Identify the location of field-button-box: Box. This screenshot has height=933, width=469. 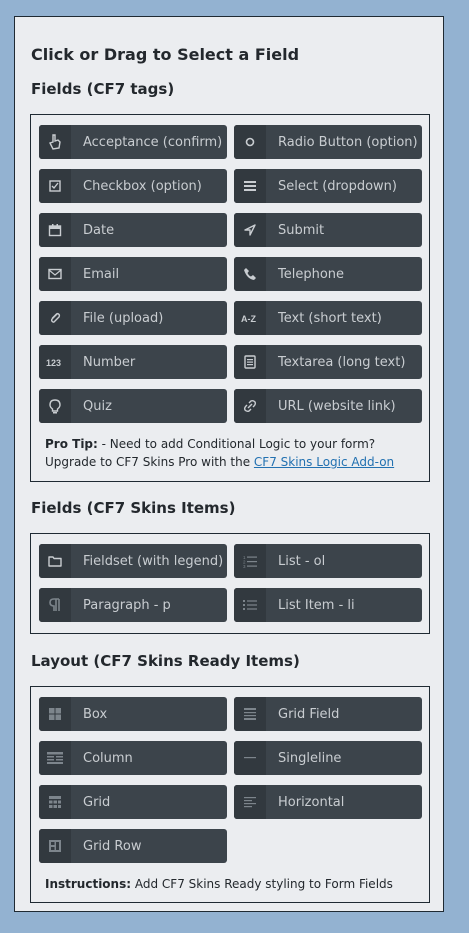
(133, 714).